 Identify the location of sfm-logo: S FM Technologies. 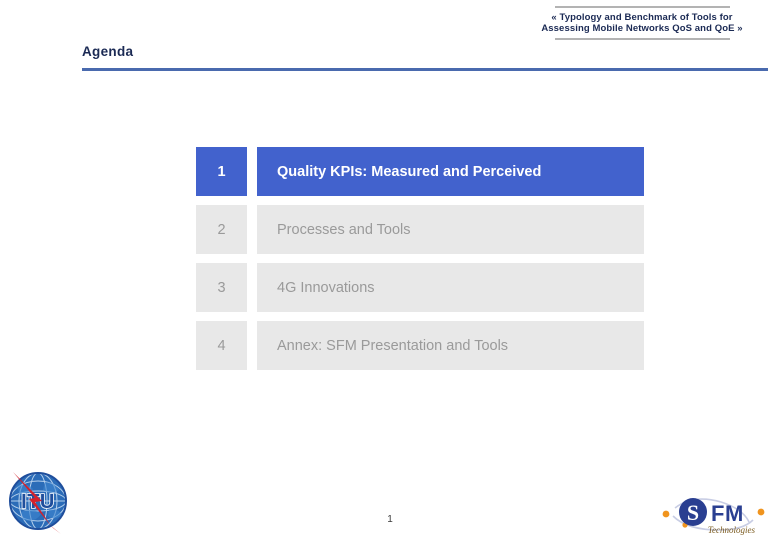
(714, 515).